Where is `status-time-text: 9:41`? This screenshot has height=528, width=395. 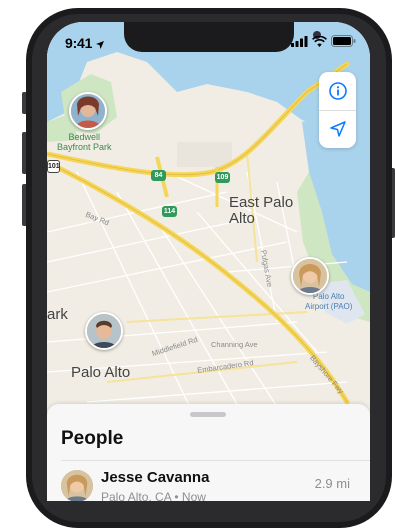
status-time-text: 9:41 is located at coordinates (79, 43).